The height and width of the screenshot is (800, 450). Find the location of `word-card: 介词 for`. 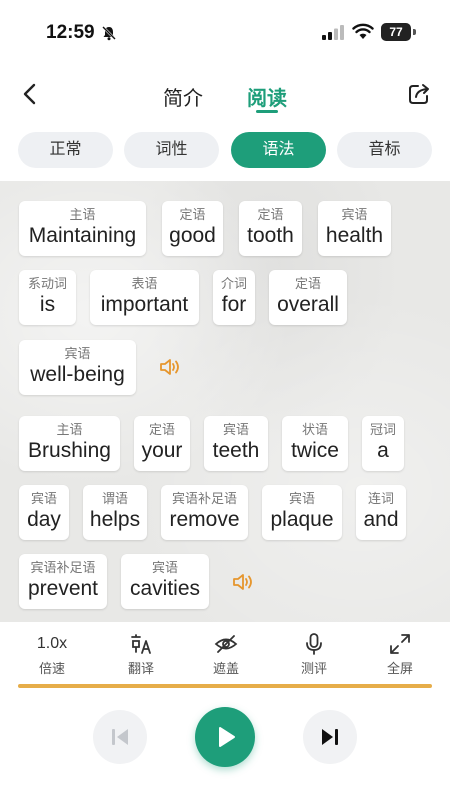

word-card: 介词 for is located at coordinates (234, 297).